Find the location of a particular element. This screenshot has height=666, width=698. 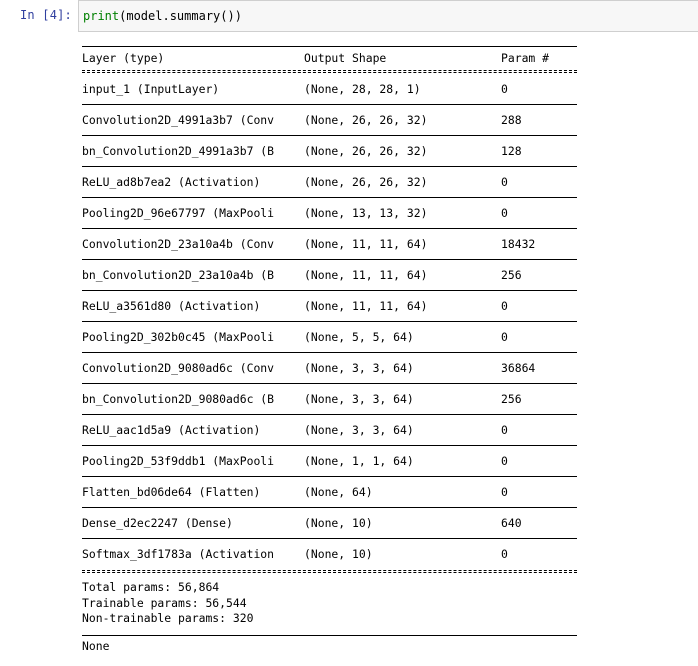

param-count-cell: 18432 is located at coordinates (518, 244).